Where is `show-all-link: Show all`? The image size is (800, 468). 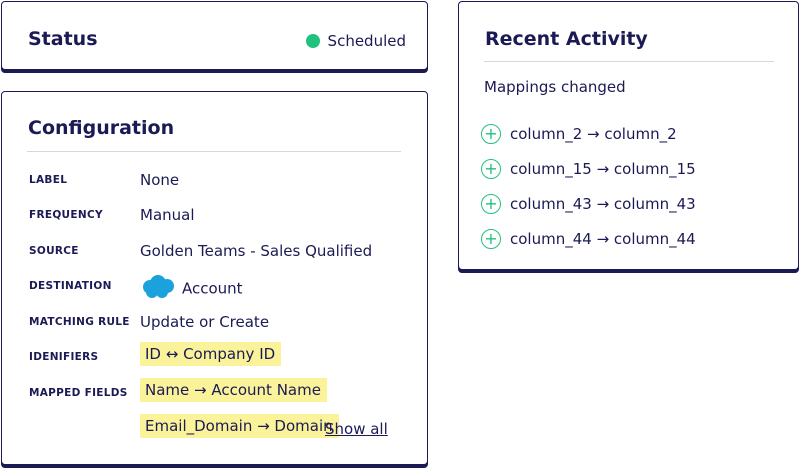
show-all-link: Show all is located at coordinates (356, 429).